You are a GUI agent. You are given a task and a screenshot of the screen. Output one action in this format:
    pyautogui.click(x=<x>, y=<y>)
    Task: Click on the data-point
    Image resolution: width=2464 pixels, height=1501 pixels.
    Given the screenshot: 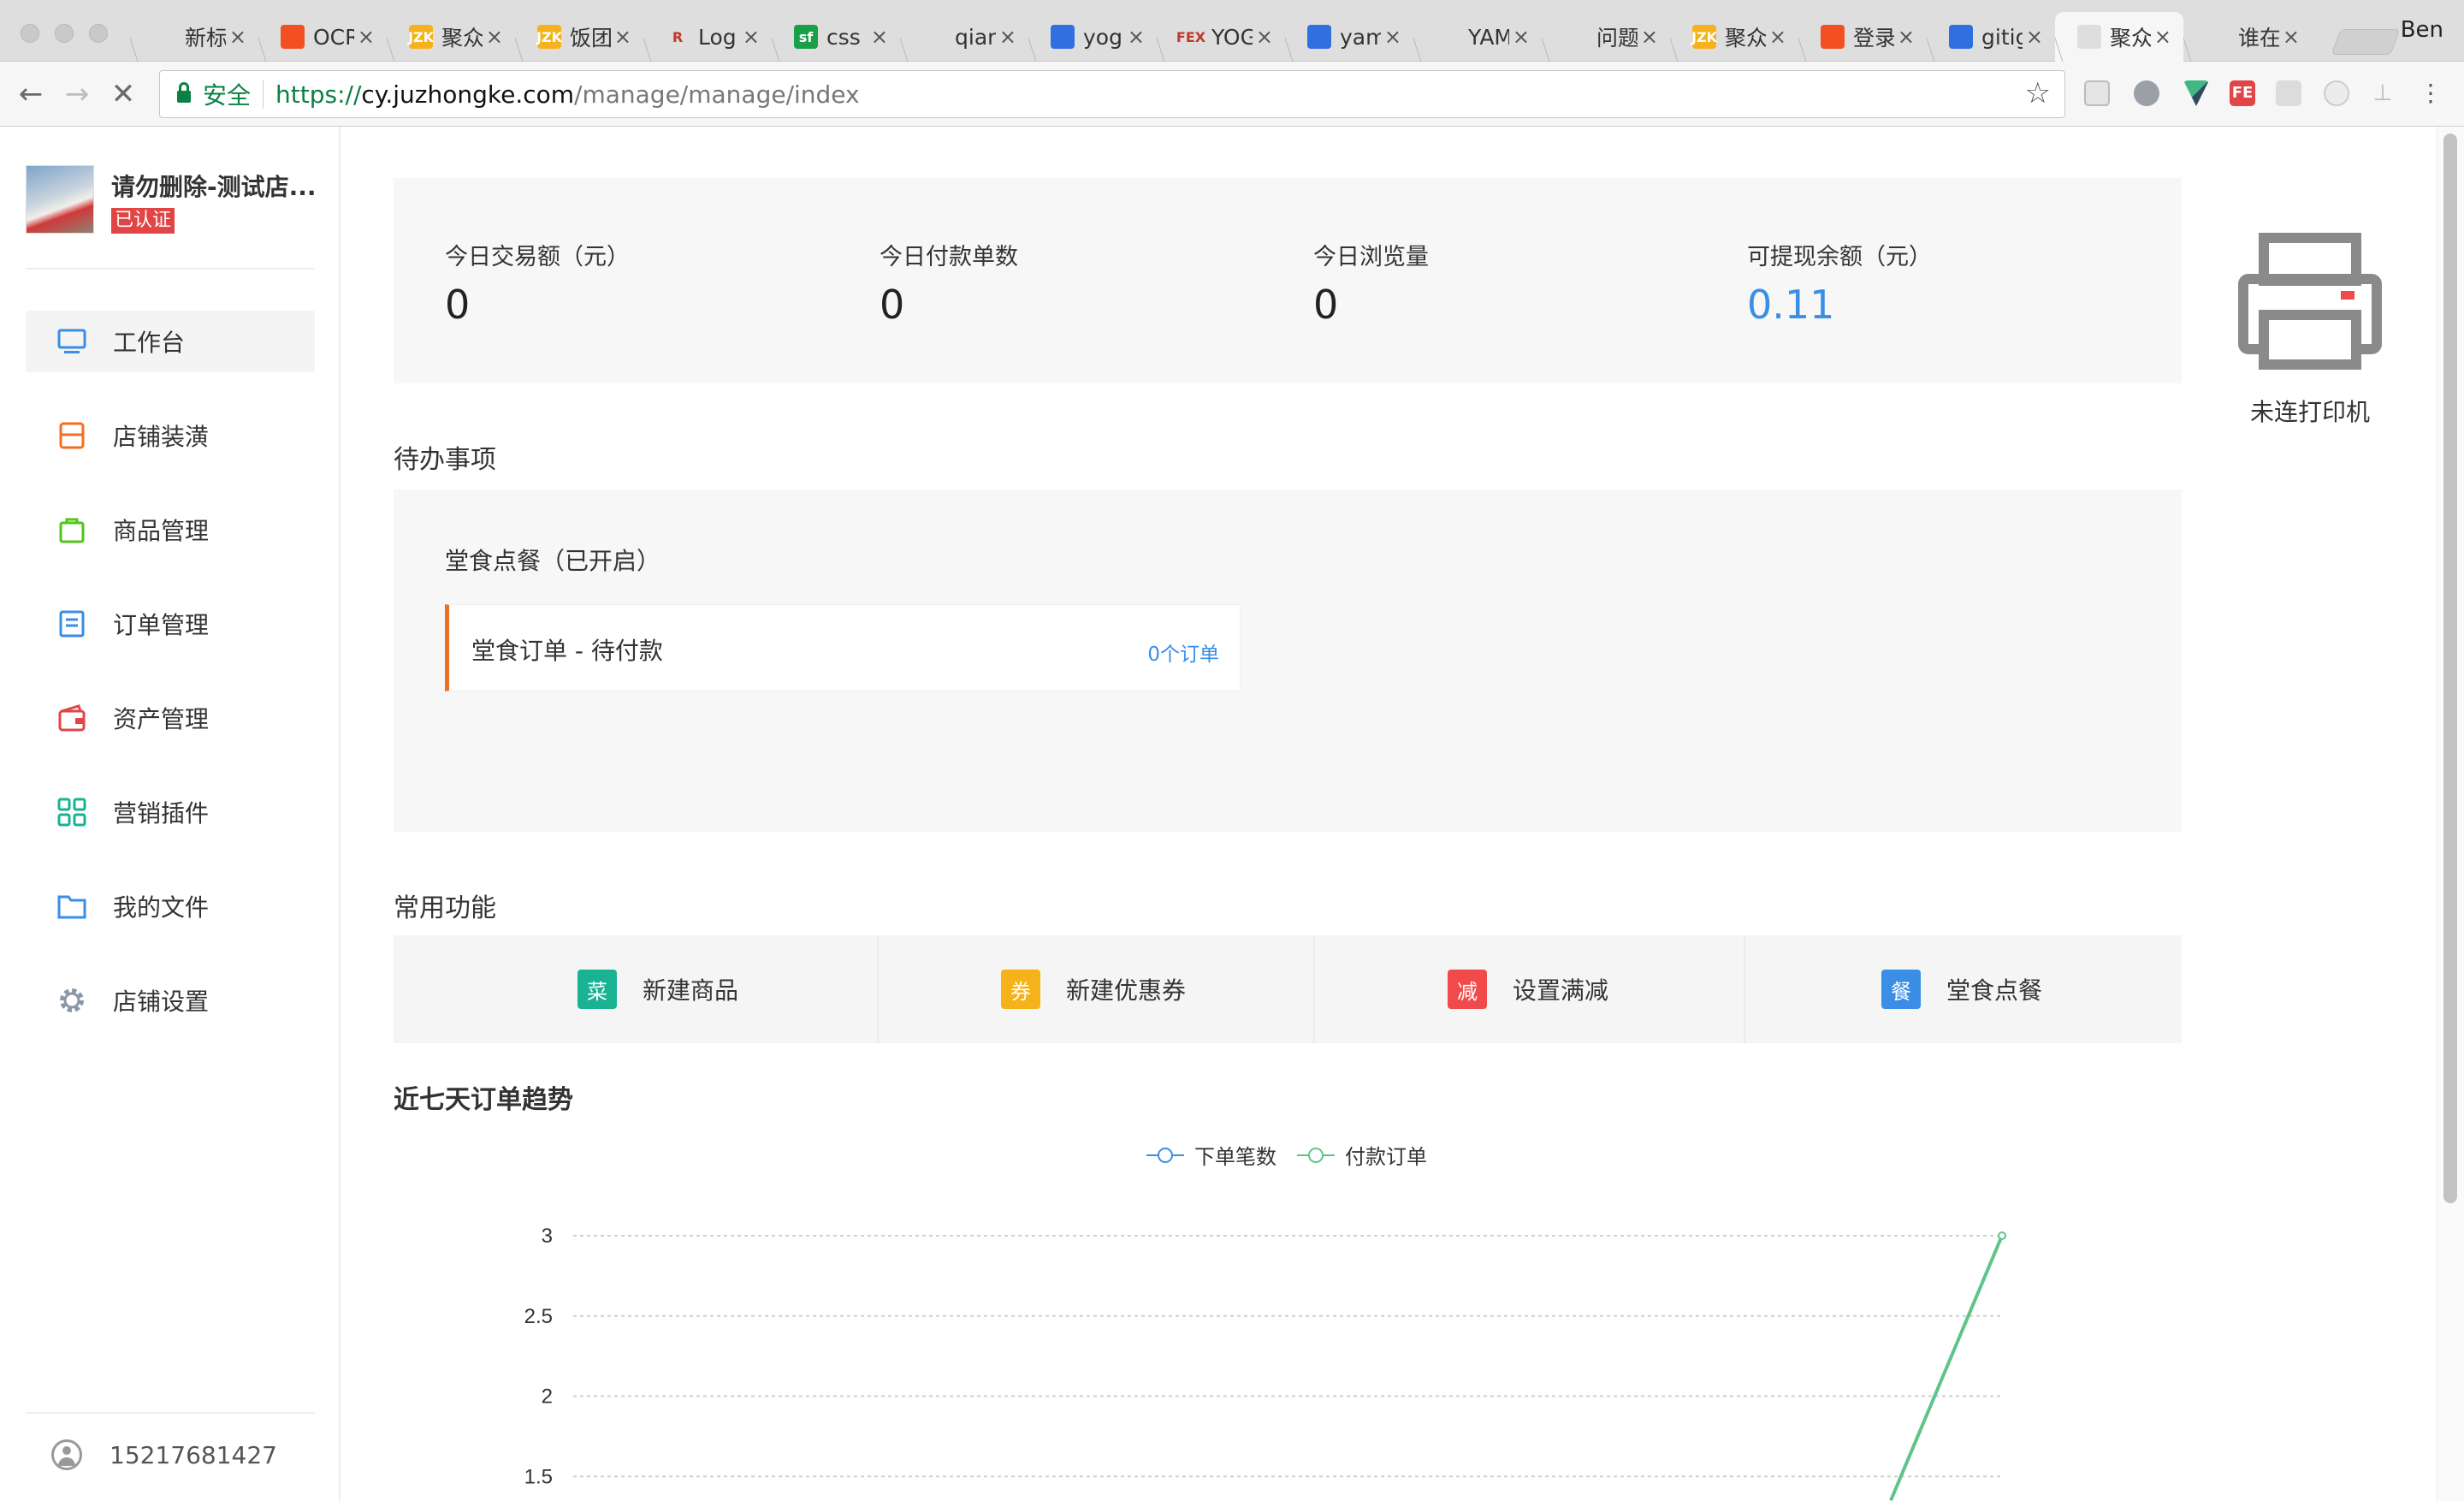 What is the action you would take?
    pyautogui.click(x=2002, y=1235)
    